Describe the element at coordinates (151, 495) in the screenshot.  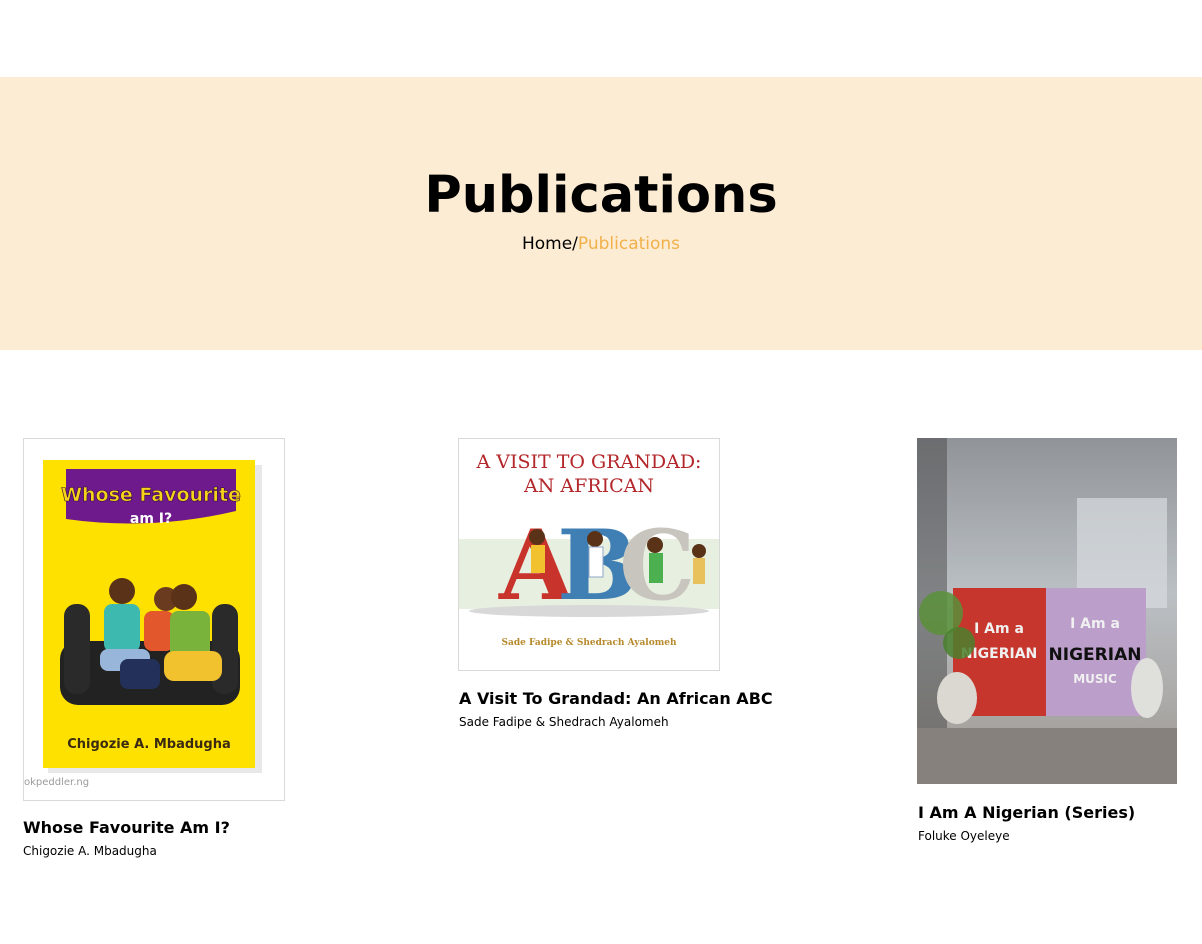
I see `cover-heading-1: Whose Favourite` at that location.